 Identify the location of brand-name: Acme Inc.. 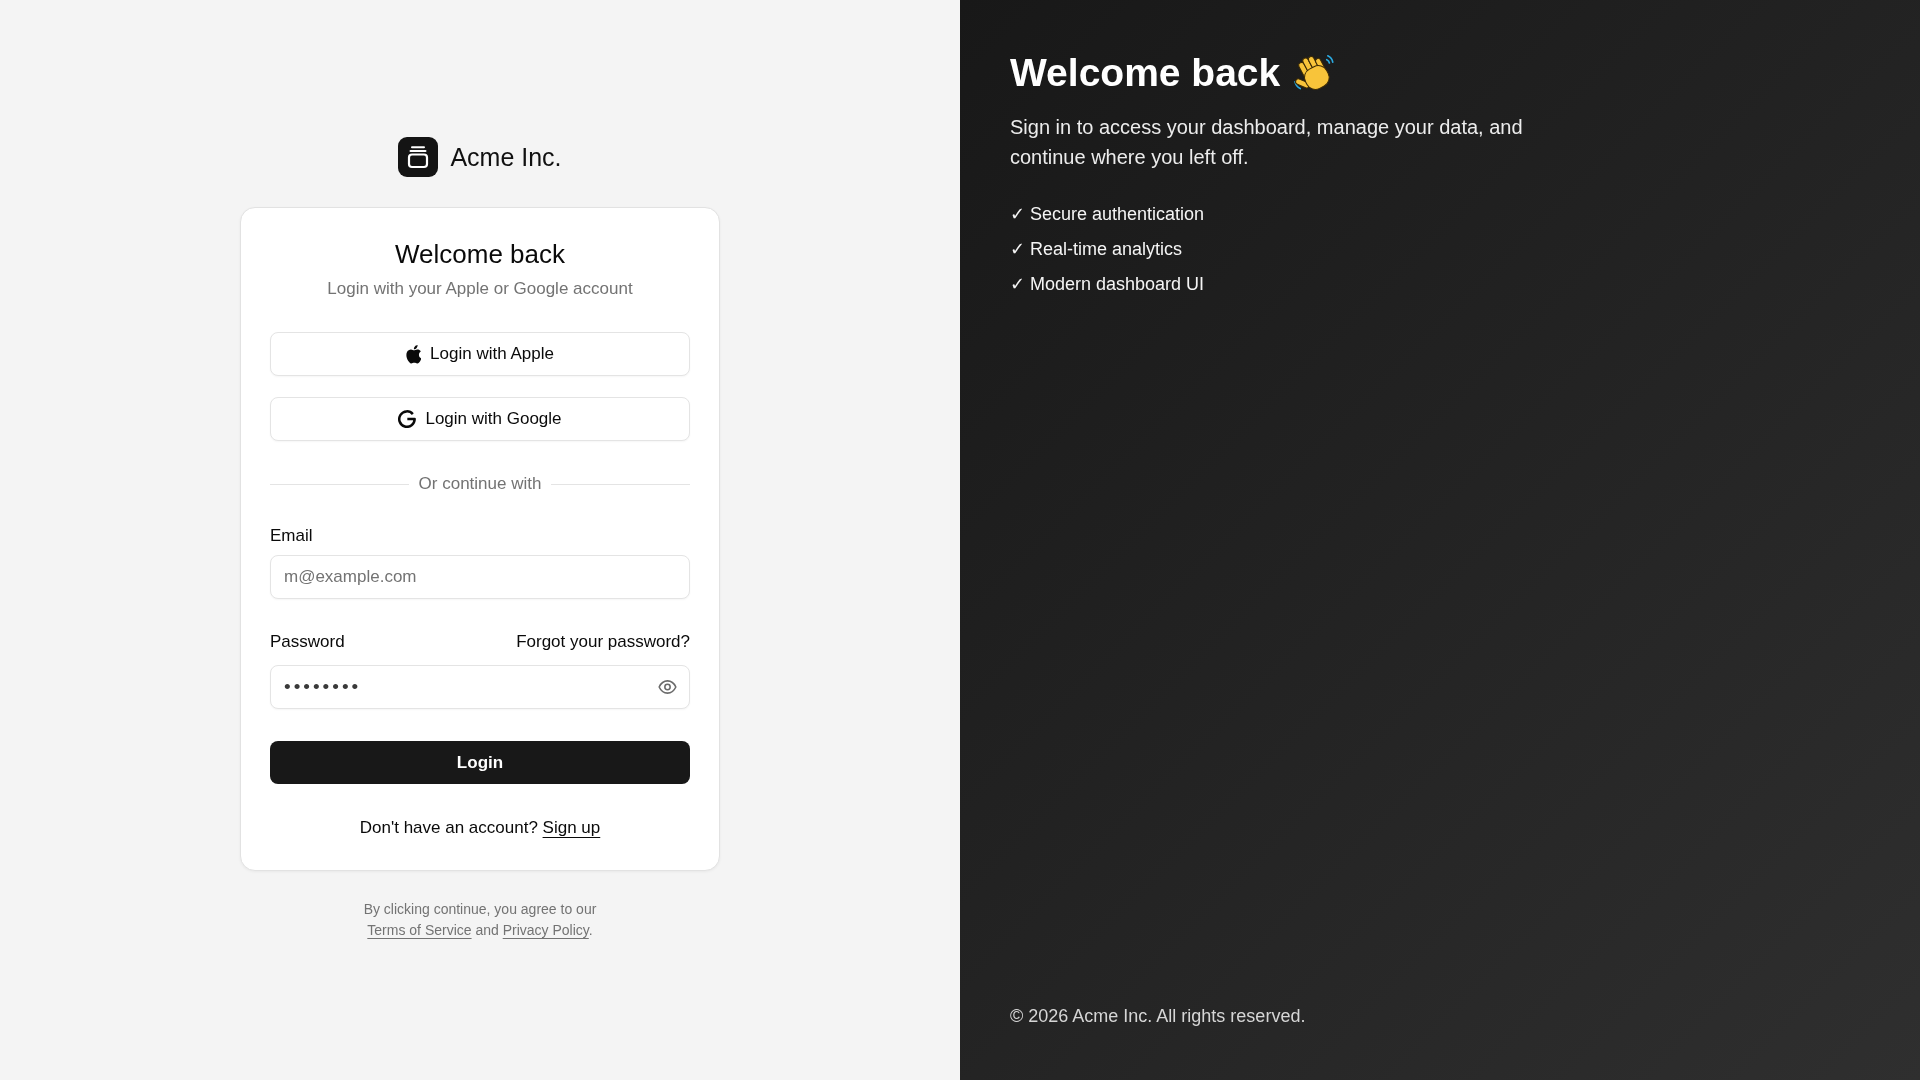
(506, 157).